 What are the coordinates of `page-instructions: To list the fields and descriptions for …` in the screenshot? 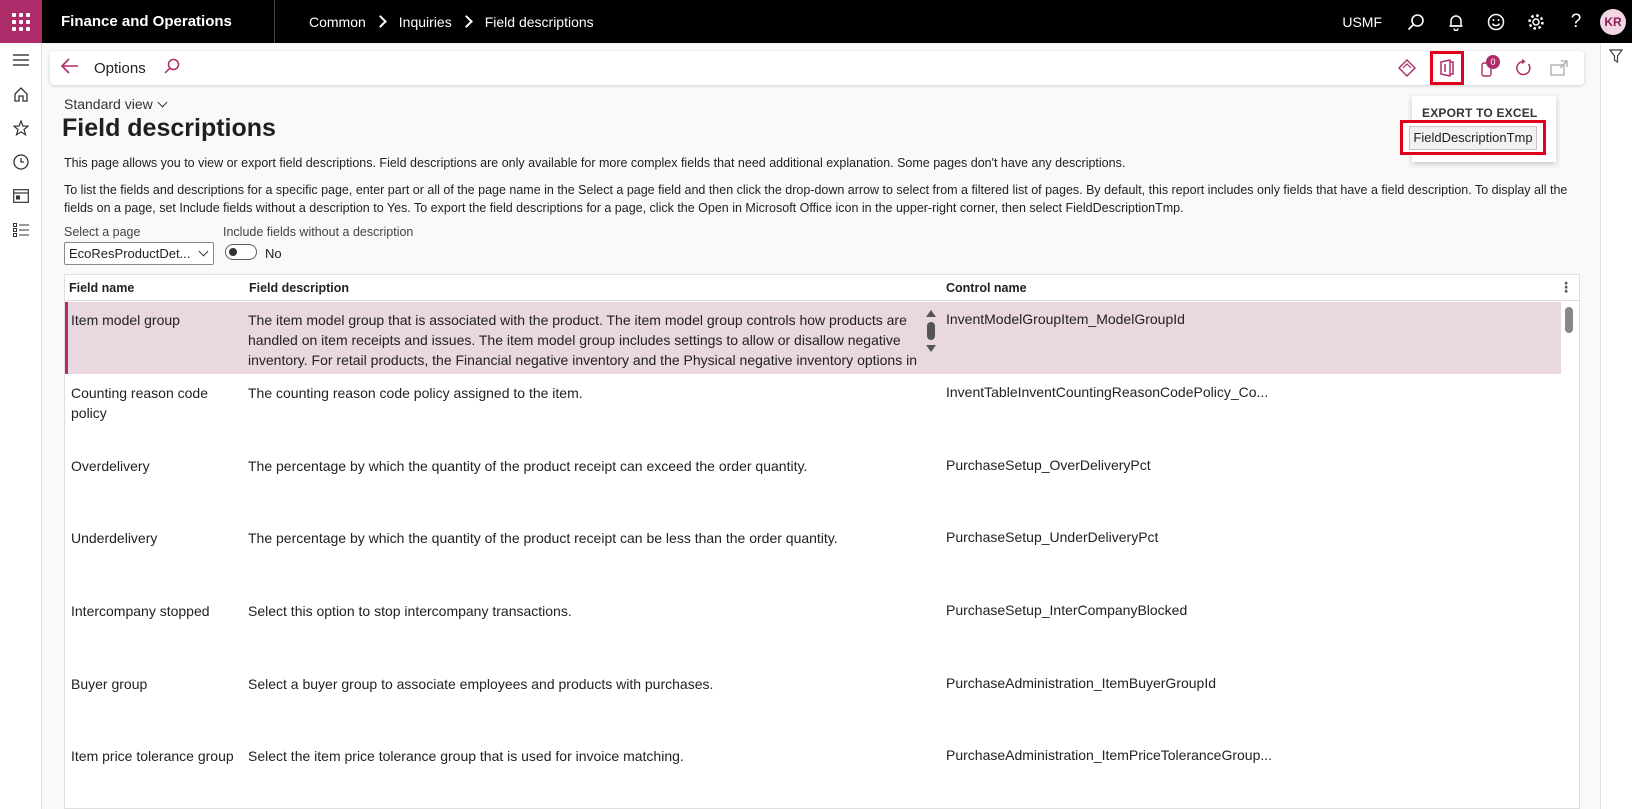 It's located at (816, 199).